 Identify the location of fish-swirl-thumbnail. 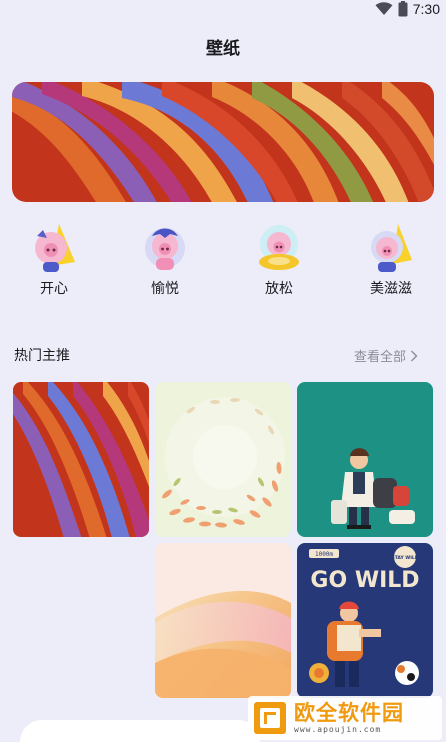
(223, 459).